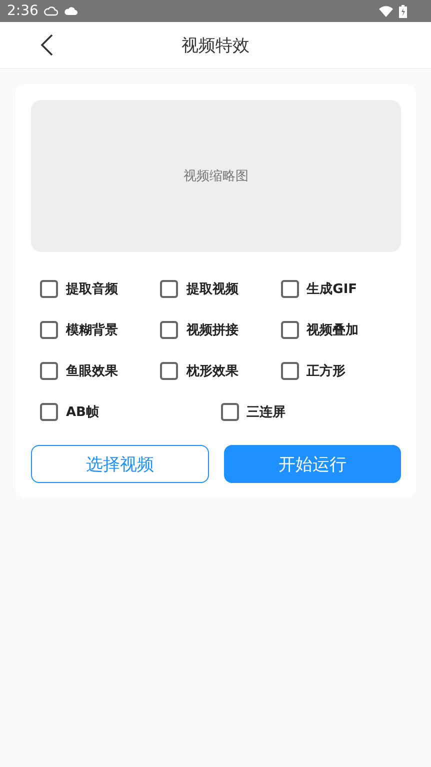 The width and height of the screenshot is (431, 767). What do you see at coordinates (119, 464) in the screenshot?
I see `select-video-button: 选择视频` at bounding box center [119, 464].